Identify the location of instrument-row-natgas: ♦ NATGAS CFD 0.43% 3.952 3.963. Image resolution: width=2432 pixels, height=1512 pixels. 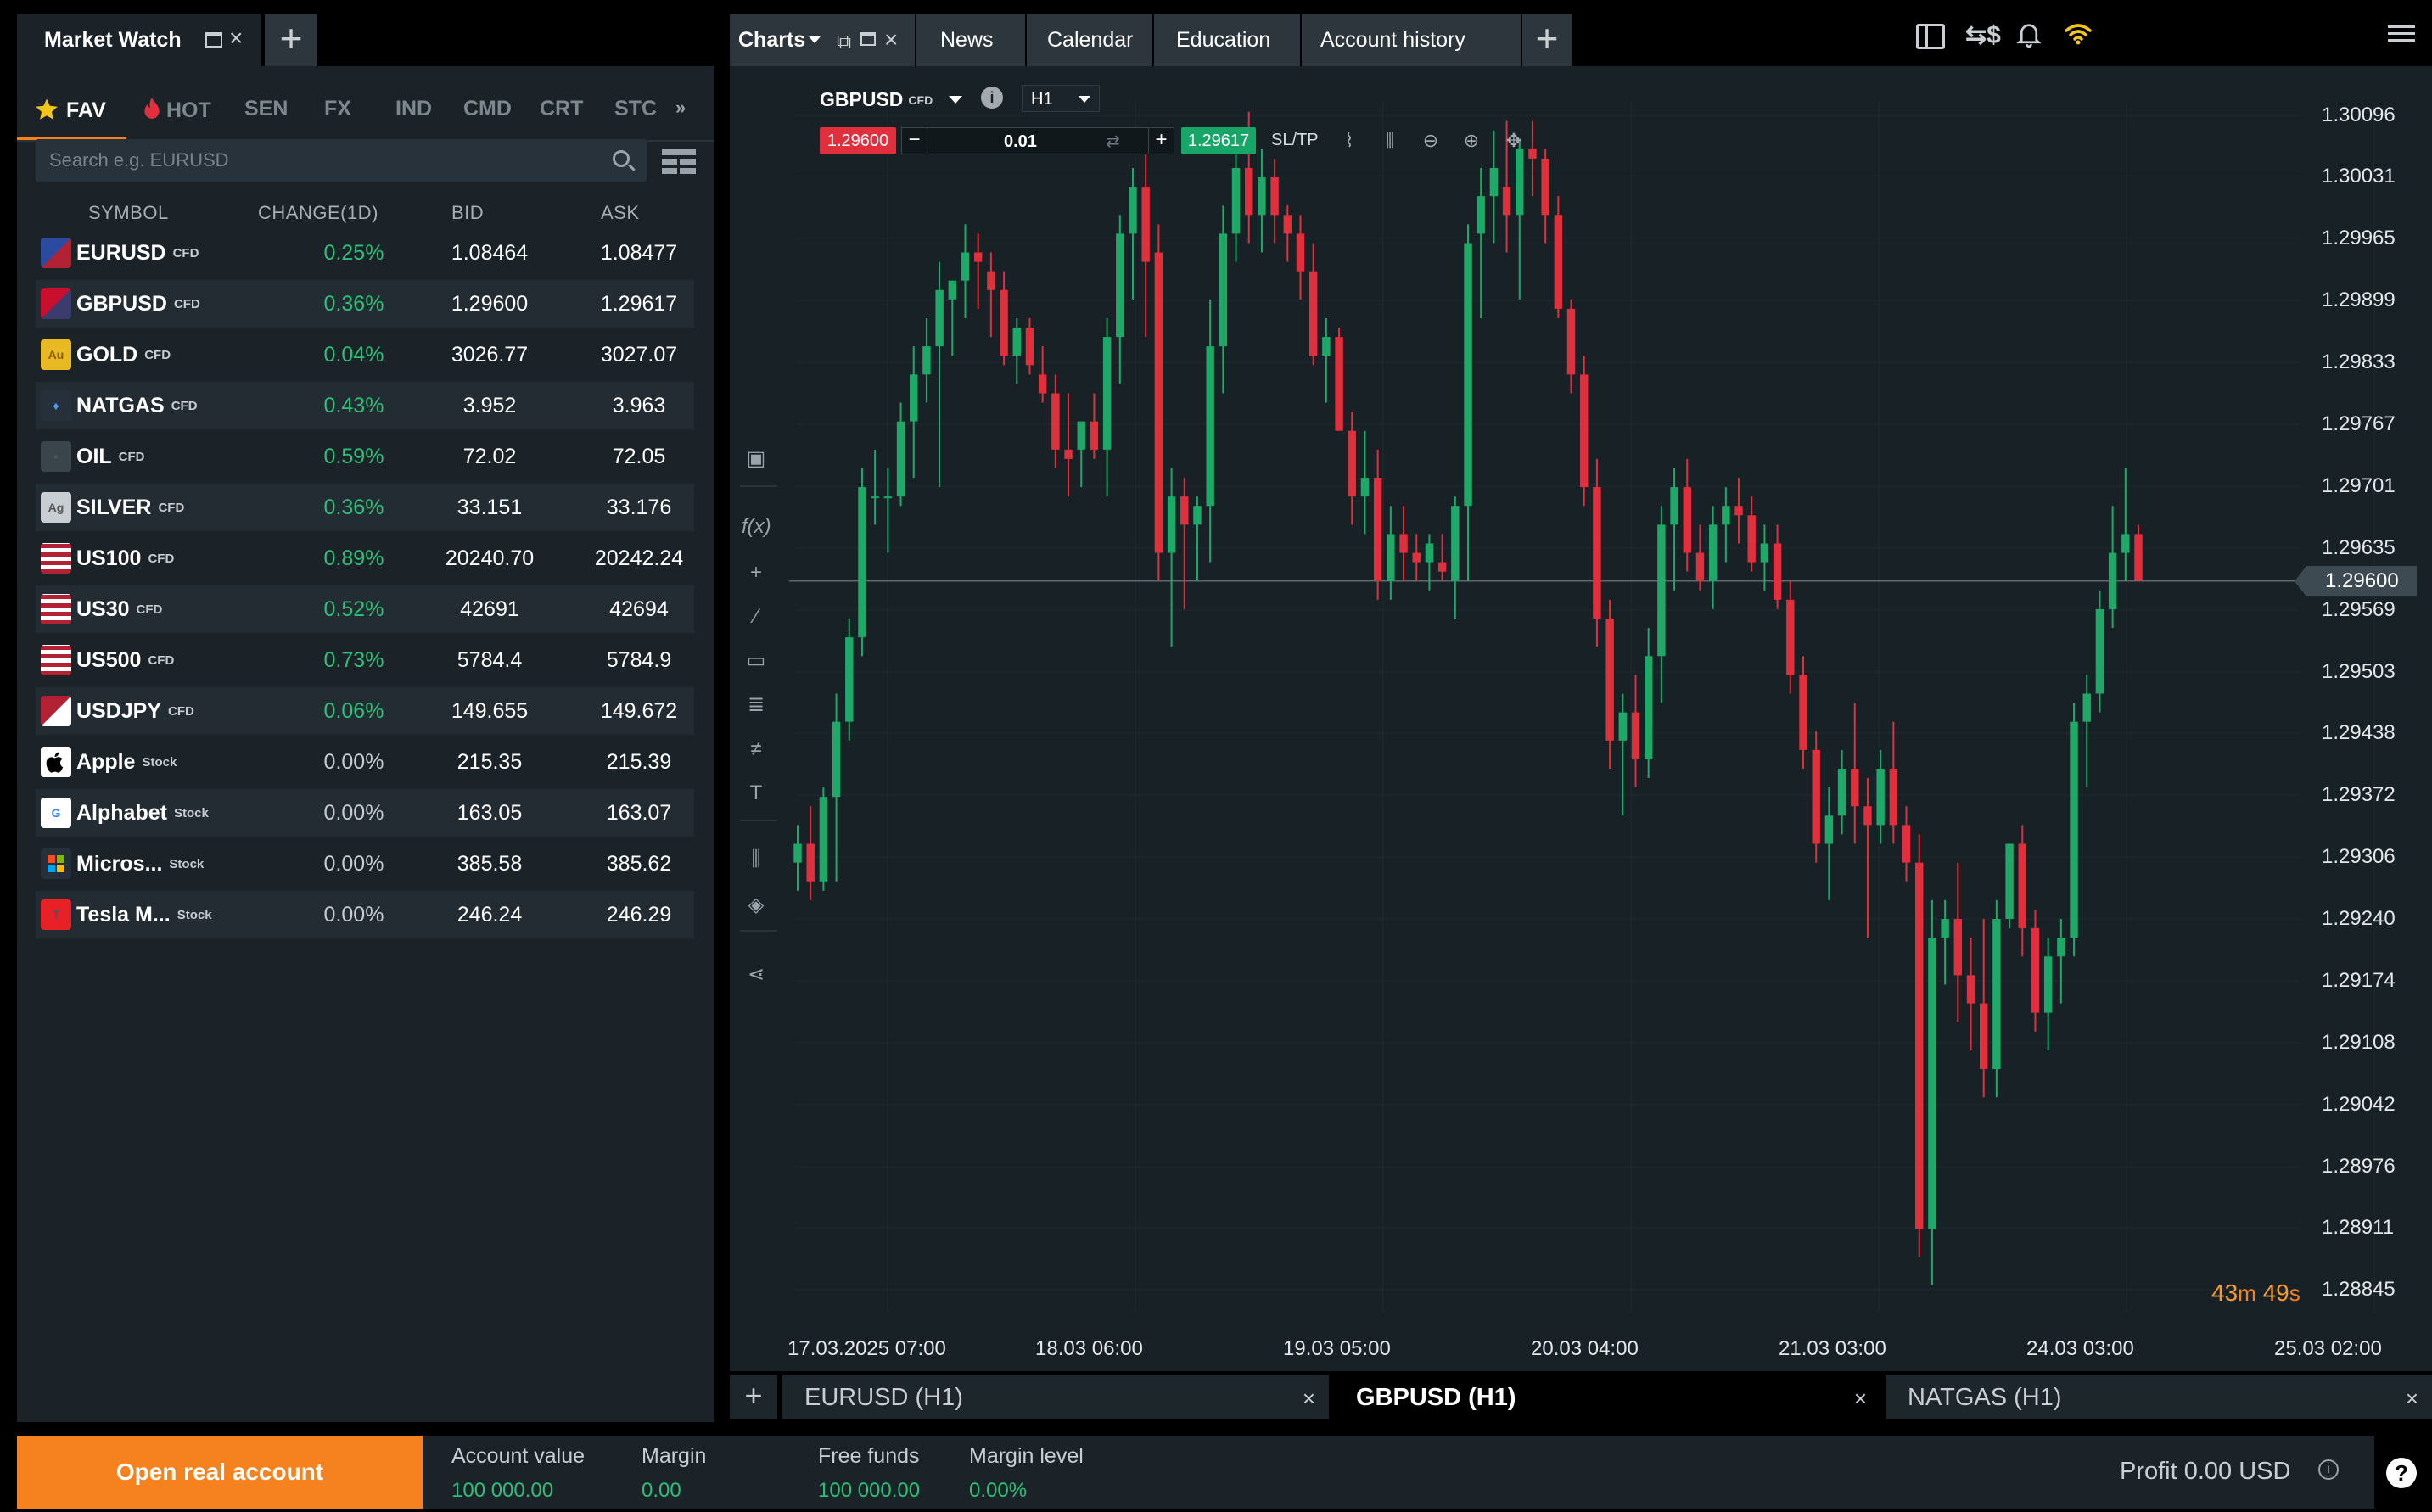
(365, 405).